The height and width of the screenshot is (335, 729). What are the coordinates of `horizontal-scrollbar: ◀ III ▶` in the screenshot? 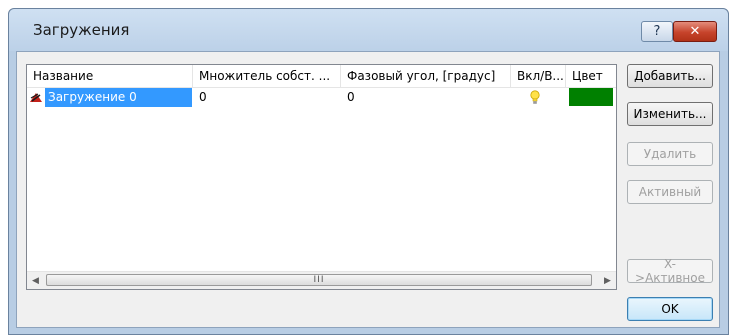 It's located at (321, 280).